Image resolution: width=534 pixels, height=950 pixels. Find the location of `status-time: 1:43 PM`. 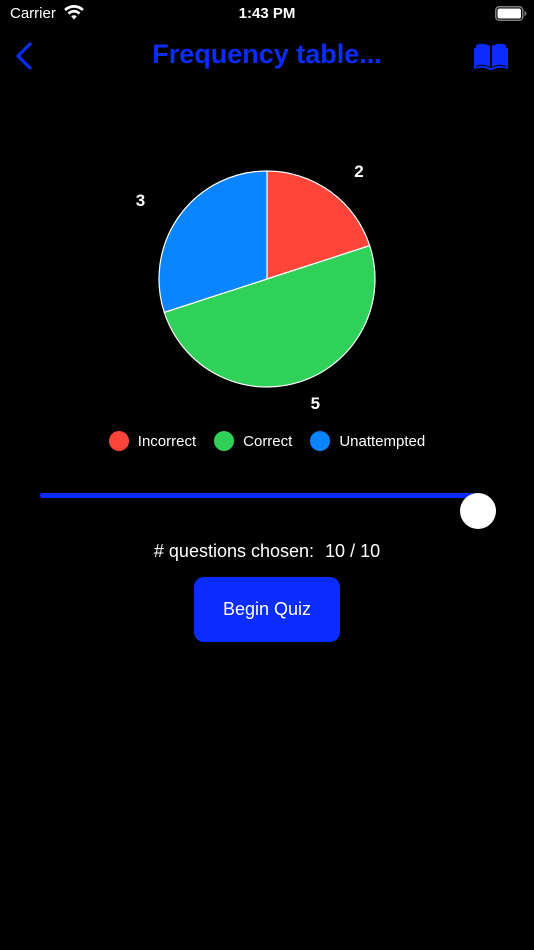

status-time: 1:43 PM is located at coordinates (267, 13).